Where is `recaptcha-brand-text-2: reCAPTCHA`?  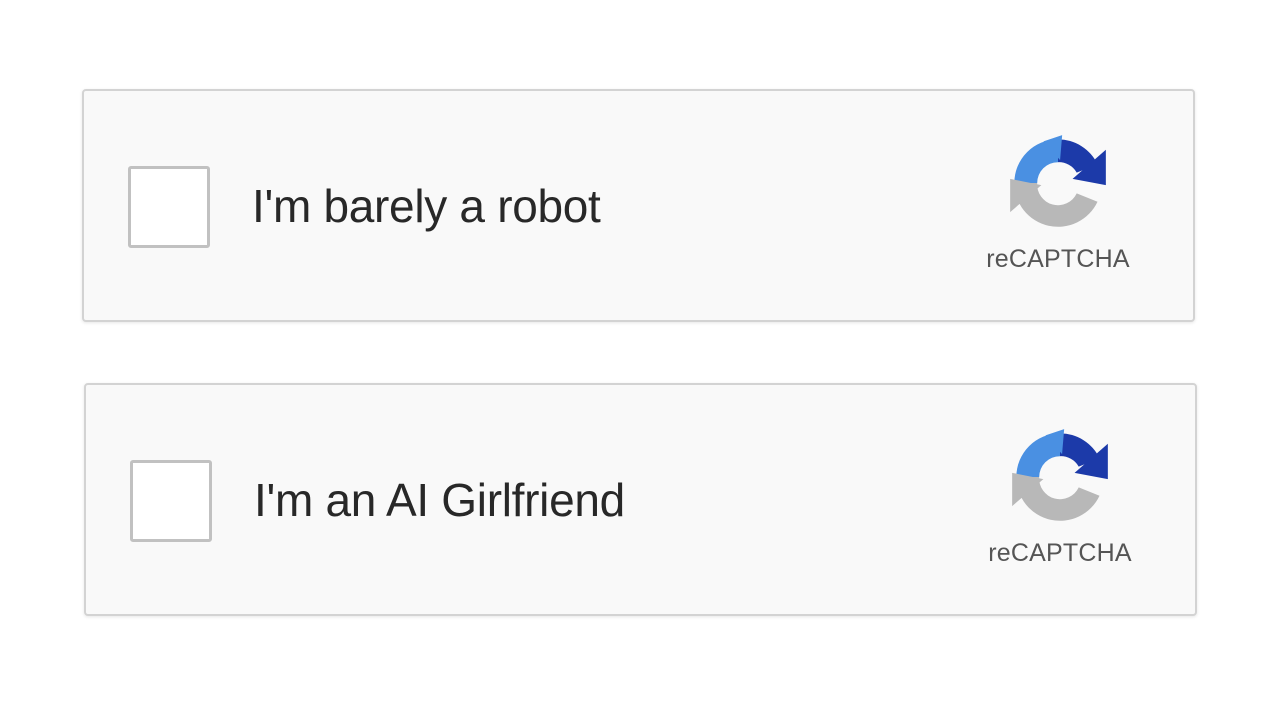
recaptcha-brand-text-2: reCAPTCHA is located at coordinates (1060, 553).